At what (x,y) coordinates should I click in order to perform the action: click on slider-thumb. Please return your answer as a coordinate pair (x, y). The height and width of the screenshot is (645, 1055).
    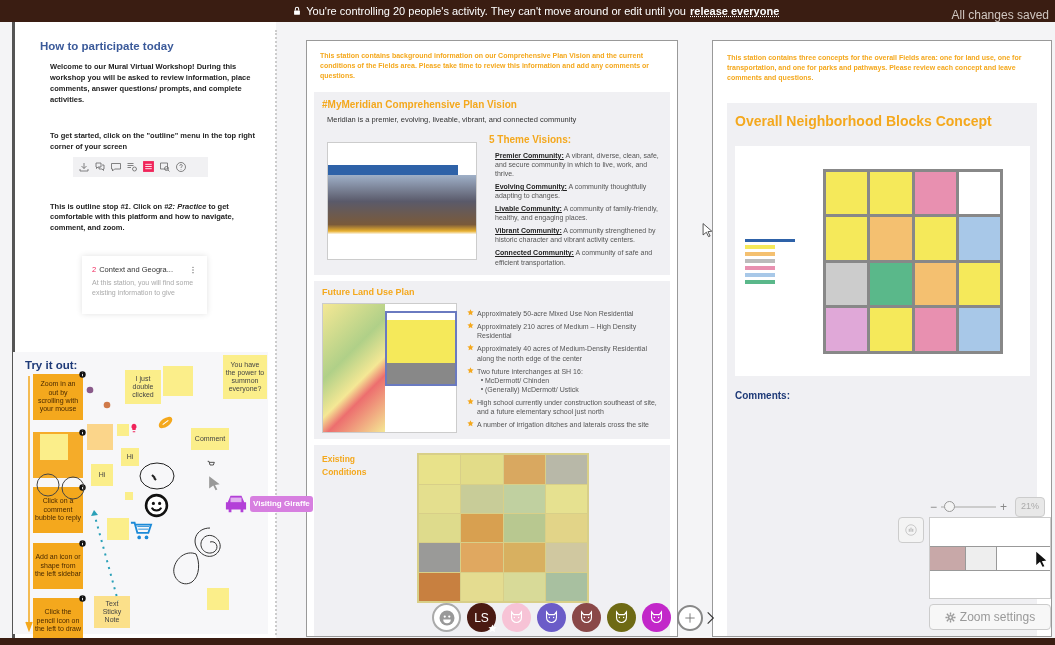
    Looking at the image, I should click on (950, 506).